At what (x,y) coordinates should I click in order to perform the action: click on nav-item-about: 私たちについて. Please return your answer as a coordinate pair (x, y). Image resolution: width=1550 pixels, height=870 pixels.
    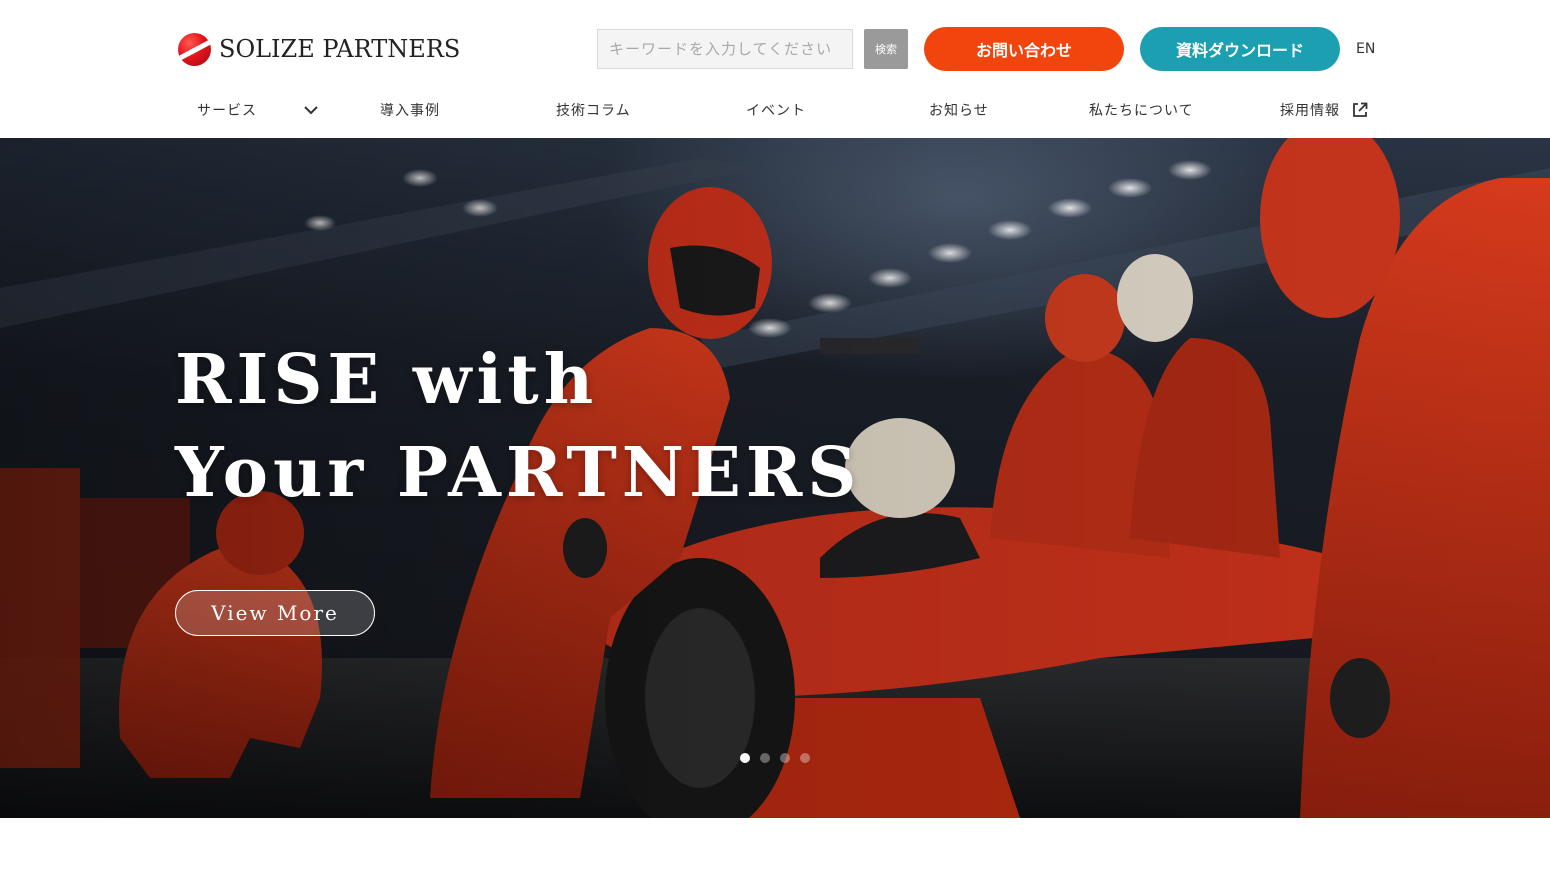
    Looking at the image, I should click on (1141, 110).